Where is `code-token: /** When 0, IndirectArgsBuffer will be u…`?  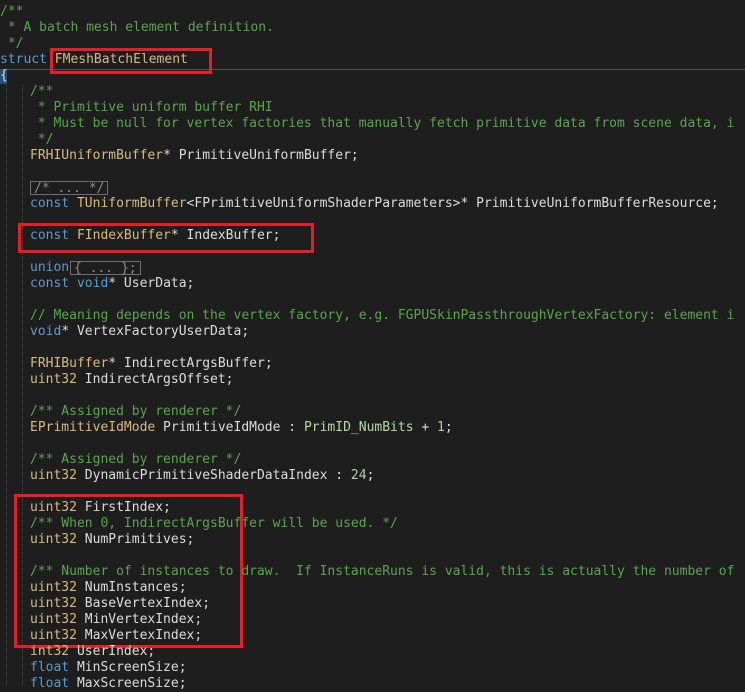 code-token: /** When 0, IndirectArgsBuffer will be u… is located at coordinates (214, 523).